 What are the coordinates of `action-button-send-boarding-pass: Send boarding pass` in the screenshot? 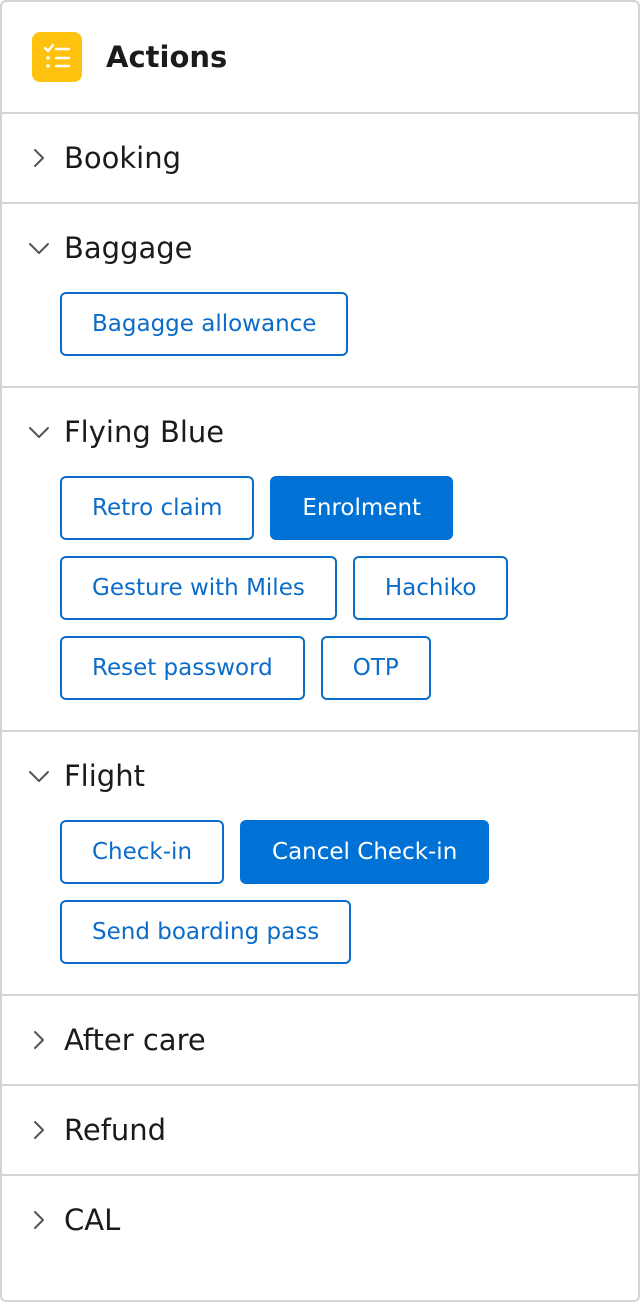 It's located at (206, 932).